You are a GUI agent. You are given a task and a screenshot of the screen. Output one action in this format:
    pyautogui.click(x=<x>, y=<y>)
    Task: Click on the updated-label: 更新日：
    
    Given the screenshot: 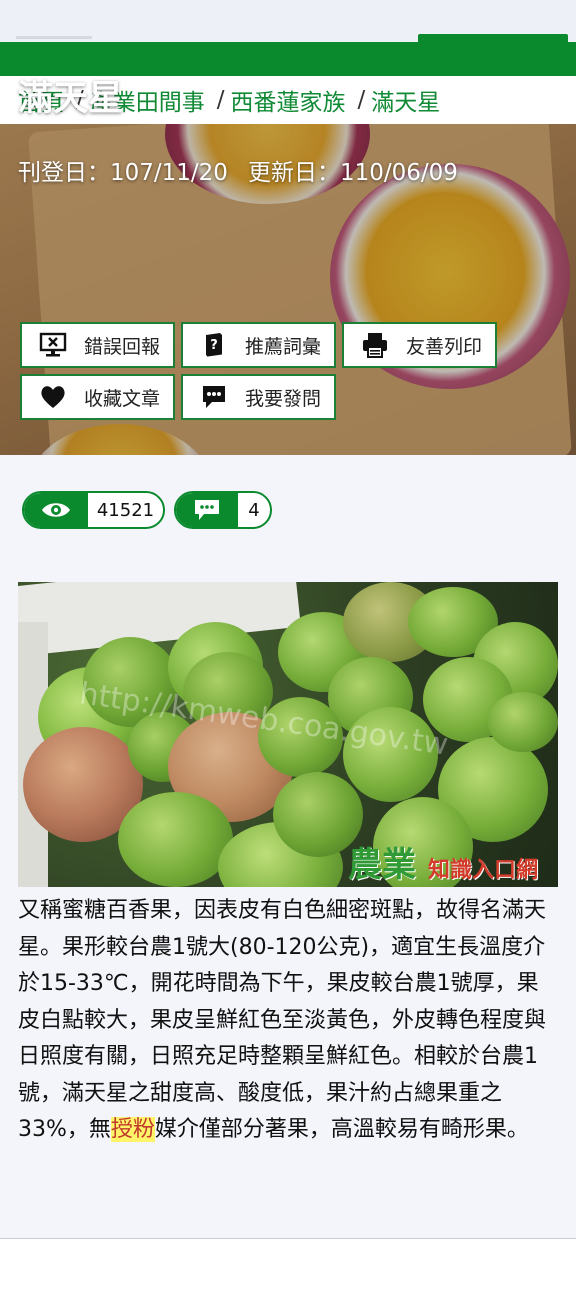 What is the action you would take?
    pyautogui.click(x=293, y=173)
    